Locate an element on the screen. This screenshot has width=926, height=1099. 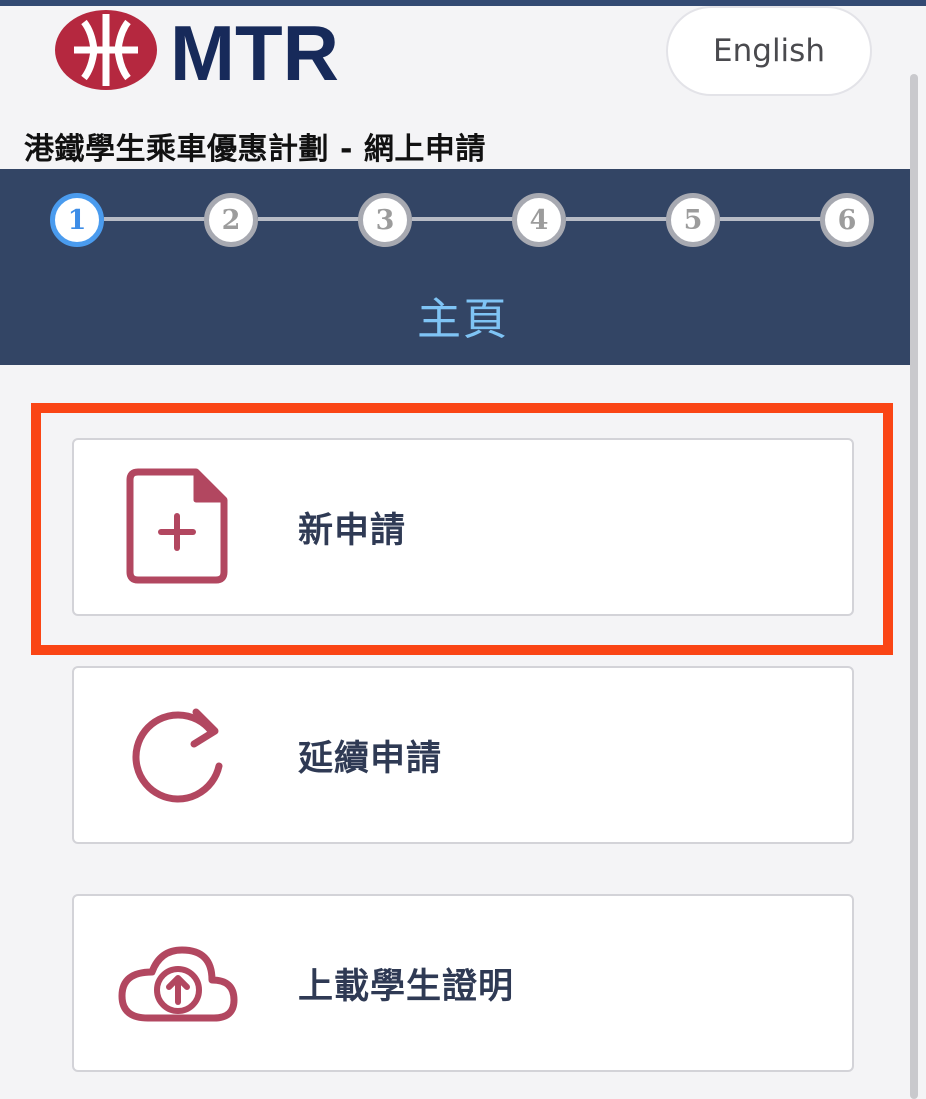
renew-application-button: 延續申請 is located at coordinates (463, 755).